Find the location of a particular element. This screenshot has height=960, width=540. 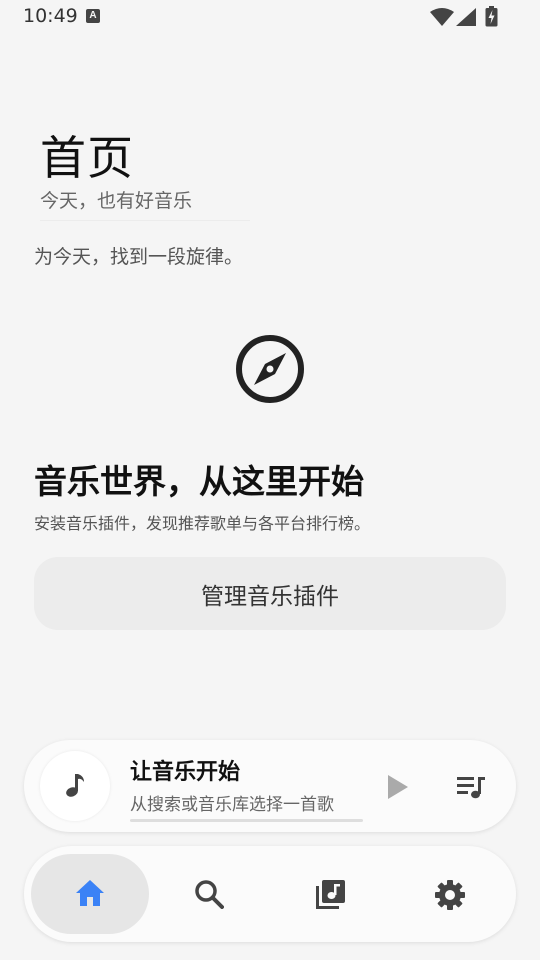

mini-player: 让音乐开始 从搜索或音乐库选择一首歌 is located at coordinates (270, 786).